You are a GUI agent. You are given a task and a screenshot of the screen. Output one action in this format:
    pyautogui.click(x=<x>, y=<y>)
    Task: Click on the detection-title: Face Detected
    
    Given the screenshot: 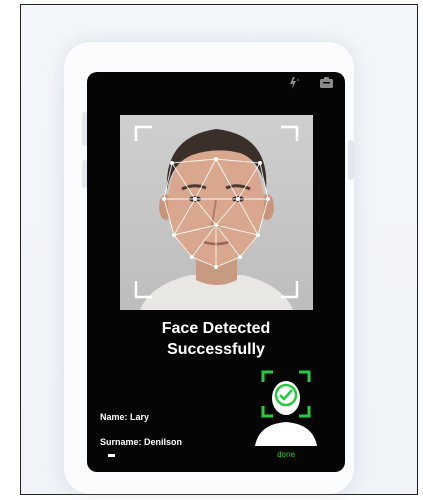 What is the action you would take?
    pyautogui.click(x=216, y=328)
    